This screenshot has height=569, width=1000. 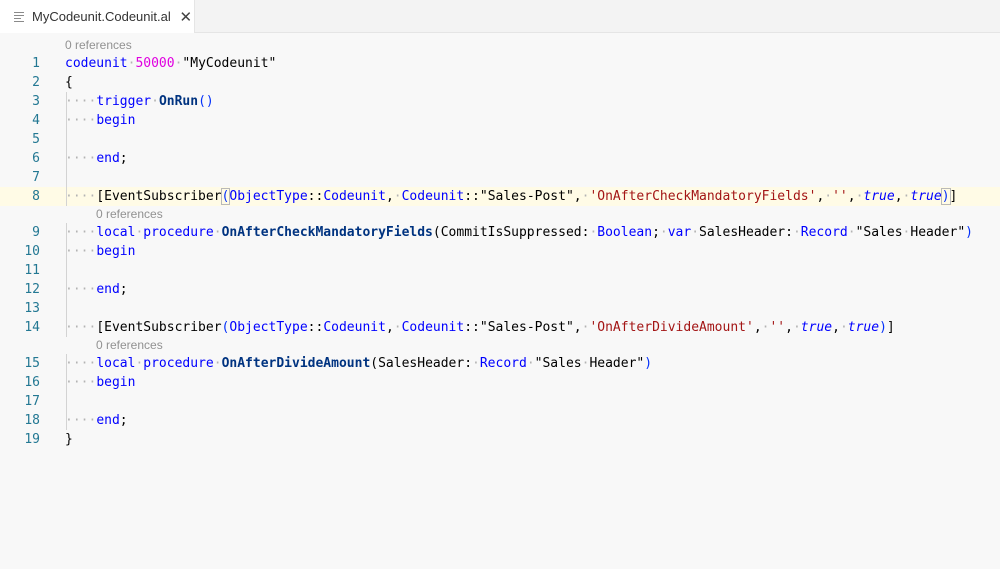 What do you see at coordinates (500, 63) in the screenshot?
I see `code-line: 1 codeunit·50000·"MyCodeunit"` at bounding box center [500, 63].